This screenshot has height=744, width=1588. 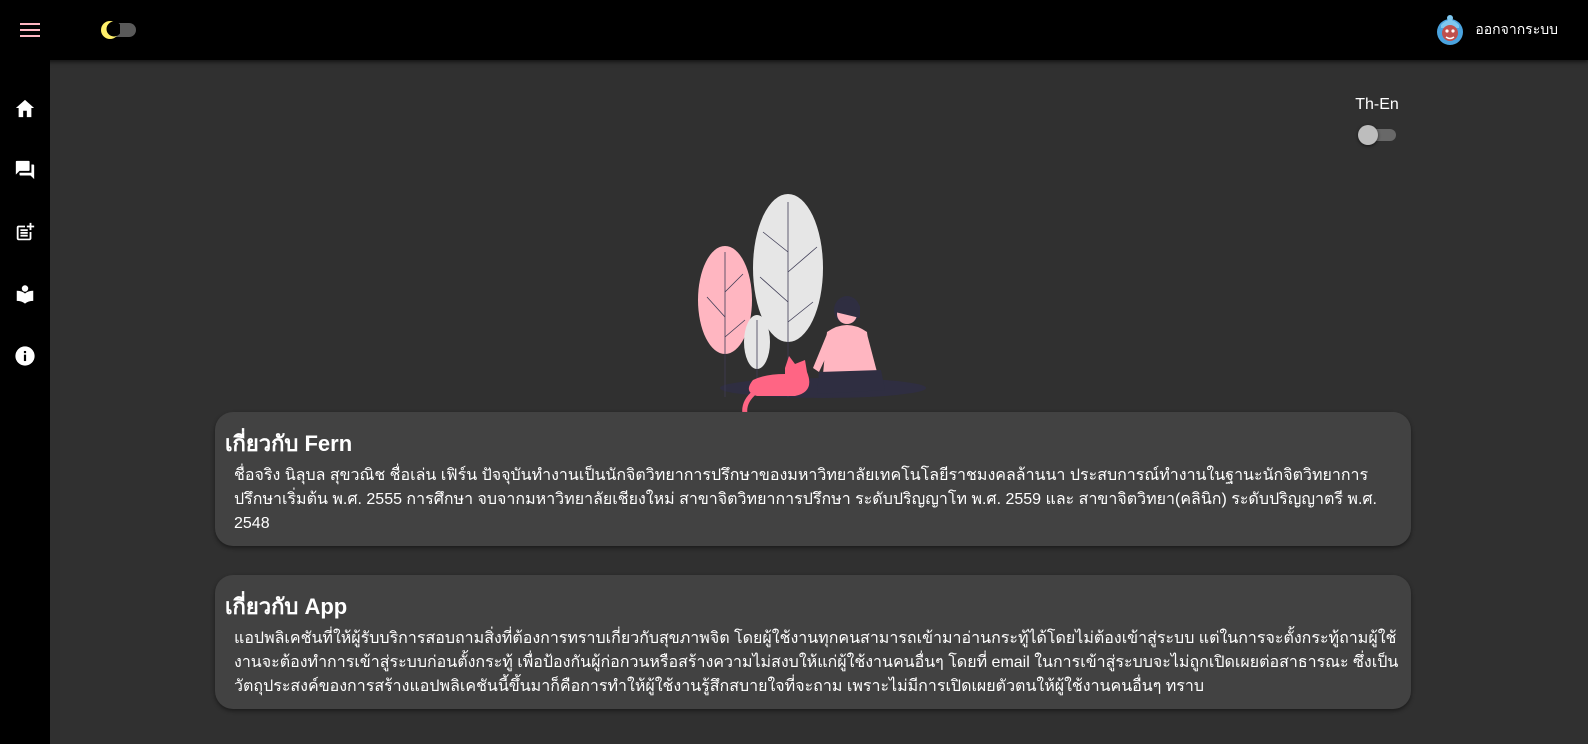 I want to click on menu-button, so click(x=30, y=30).